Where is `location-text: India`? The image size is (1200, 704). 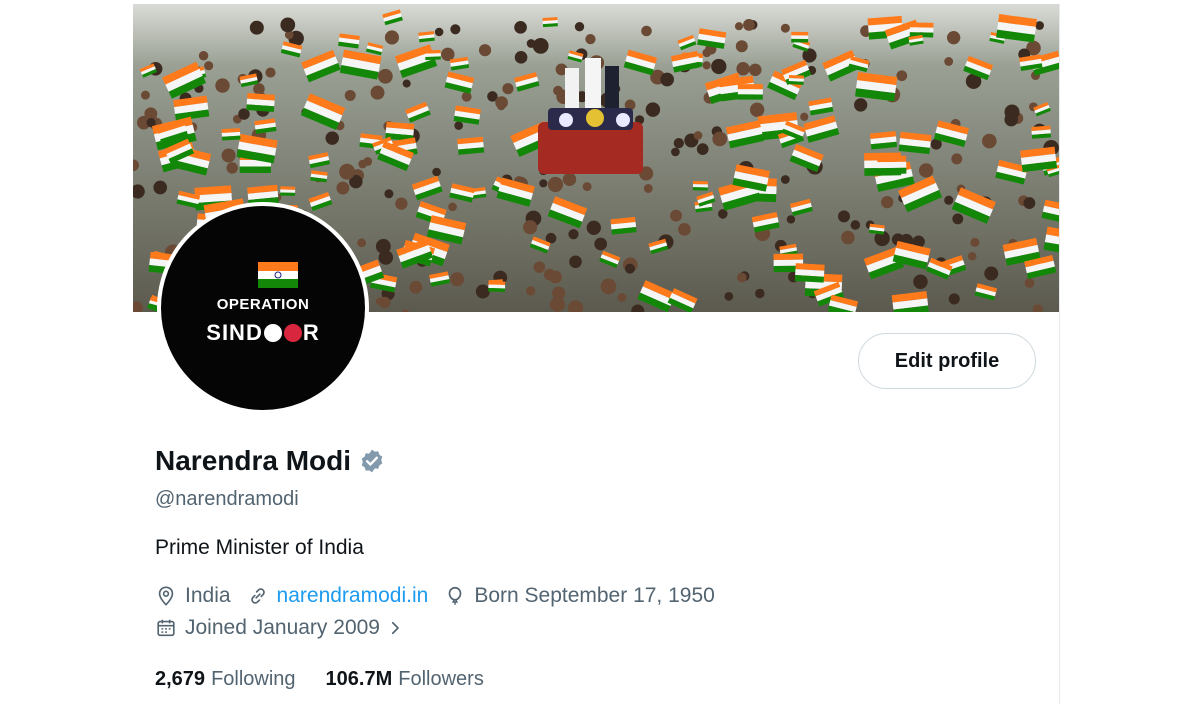
location-text: India is located at coordinates (208, 595).